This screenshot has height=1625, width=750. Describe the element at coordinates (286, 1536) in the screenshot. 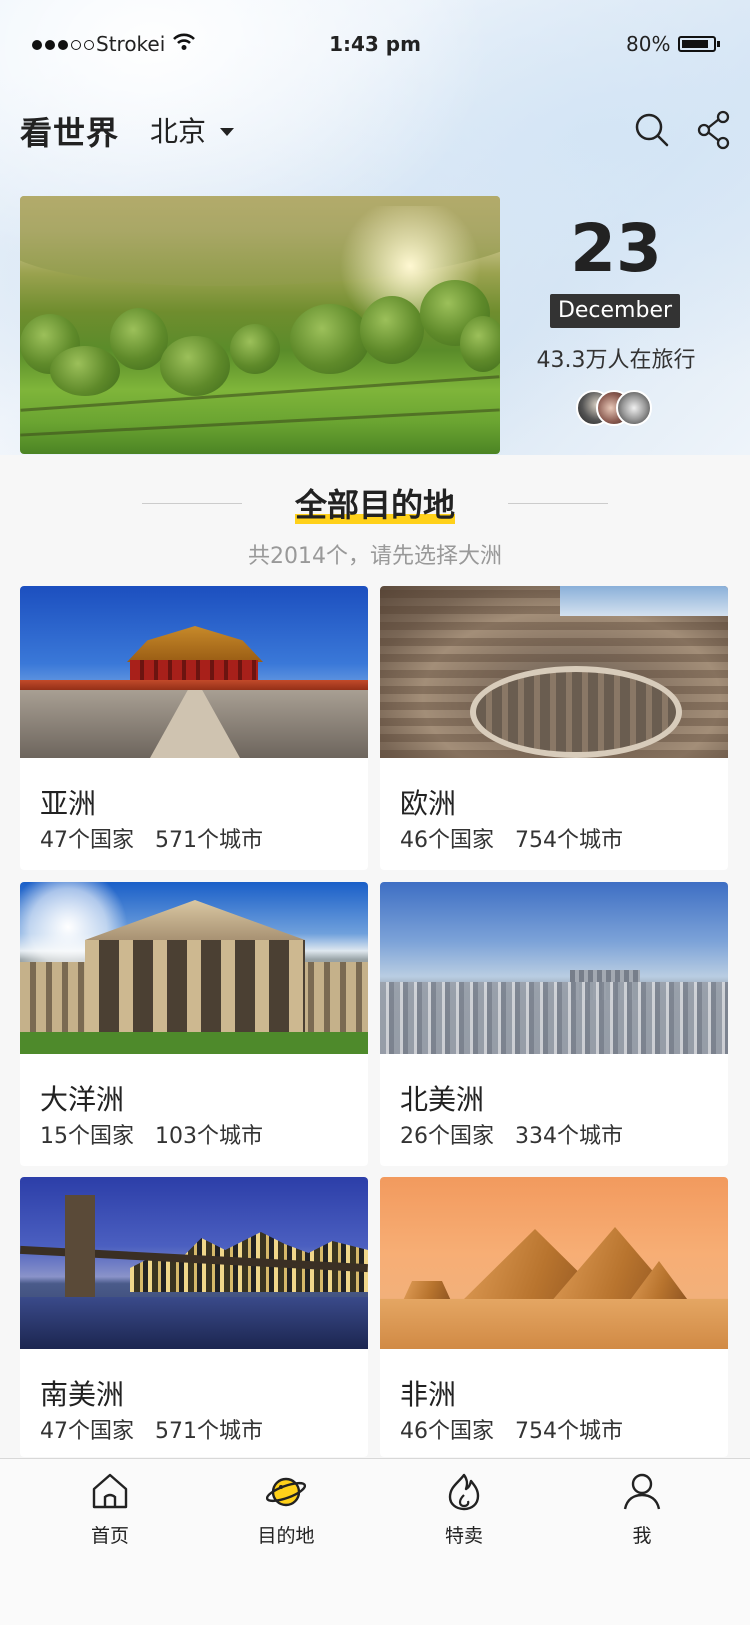

I see `tab-label: 目的地` at that location.